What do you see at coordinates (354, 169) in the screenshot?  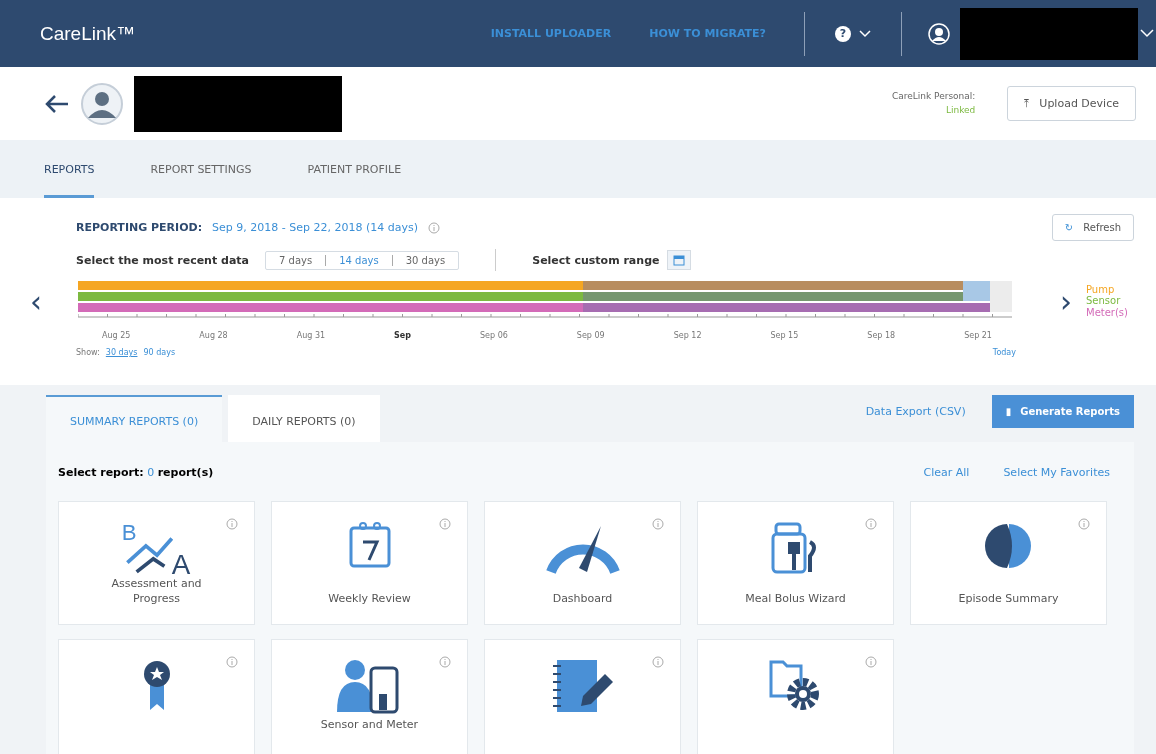 I see `tab: PATIENT PROFILE` at bounding box center [354, 169].